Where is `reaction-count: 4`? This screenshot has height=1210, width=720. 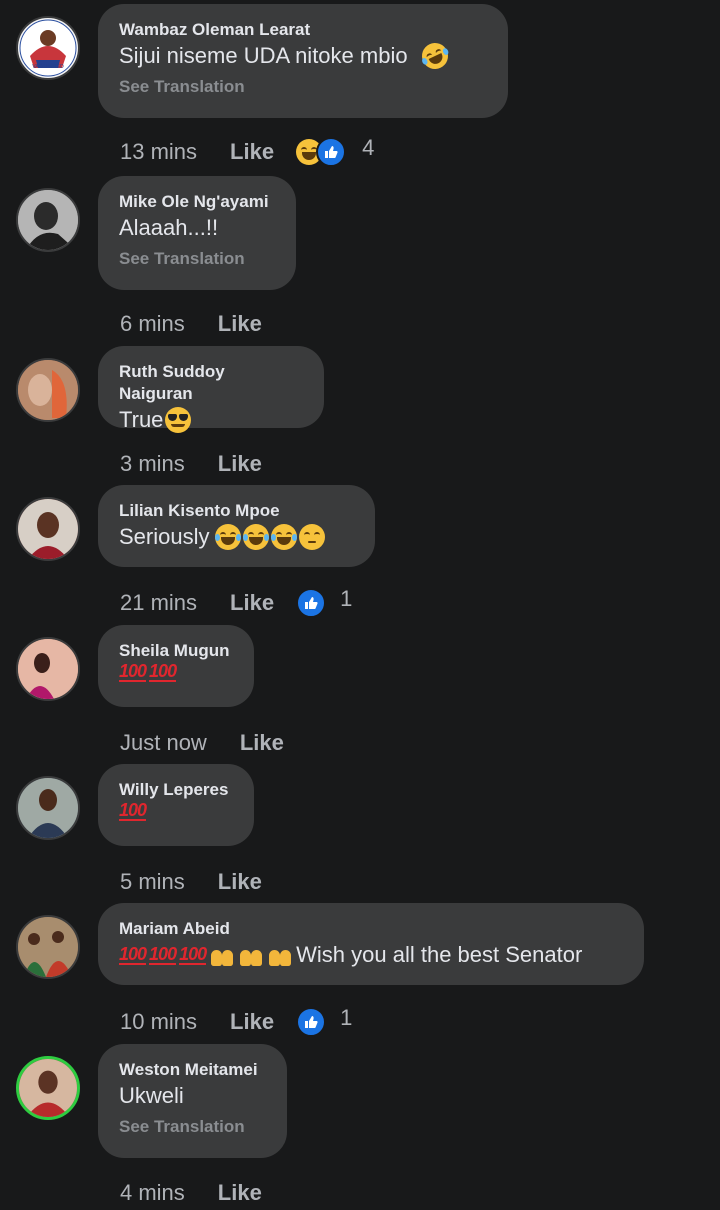
reaction-count: 4 is located at coordinates (368, 147).